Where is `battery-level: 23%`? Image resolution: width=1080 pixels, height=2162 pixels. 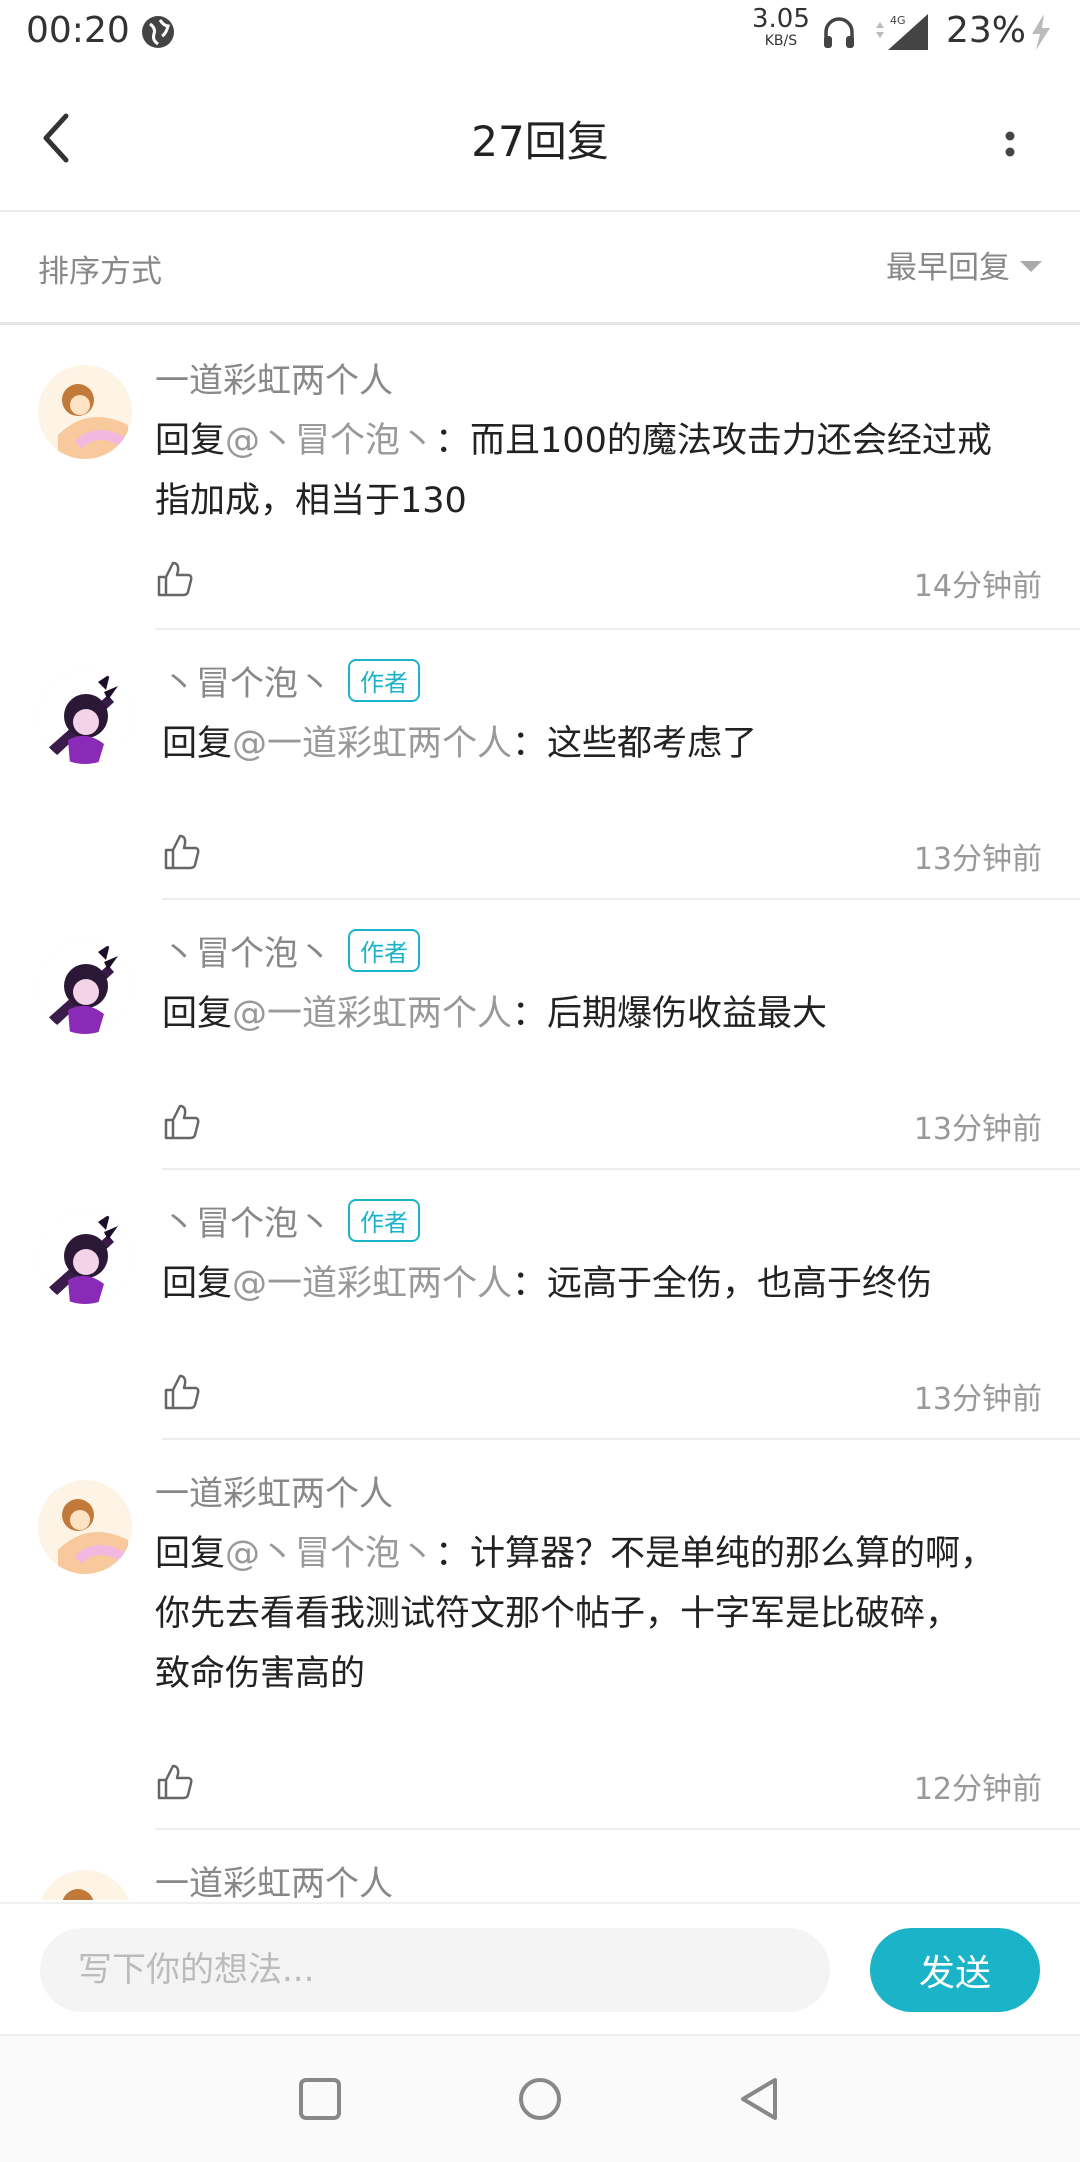
battery-level: 23% is located at coordinates (986, 30).